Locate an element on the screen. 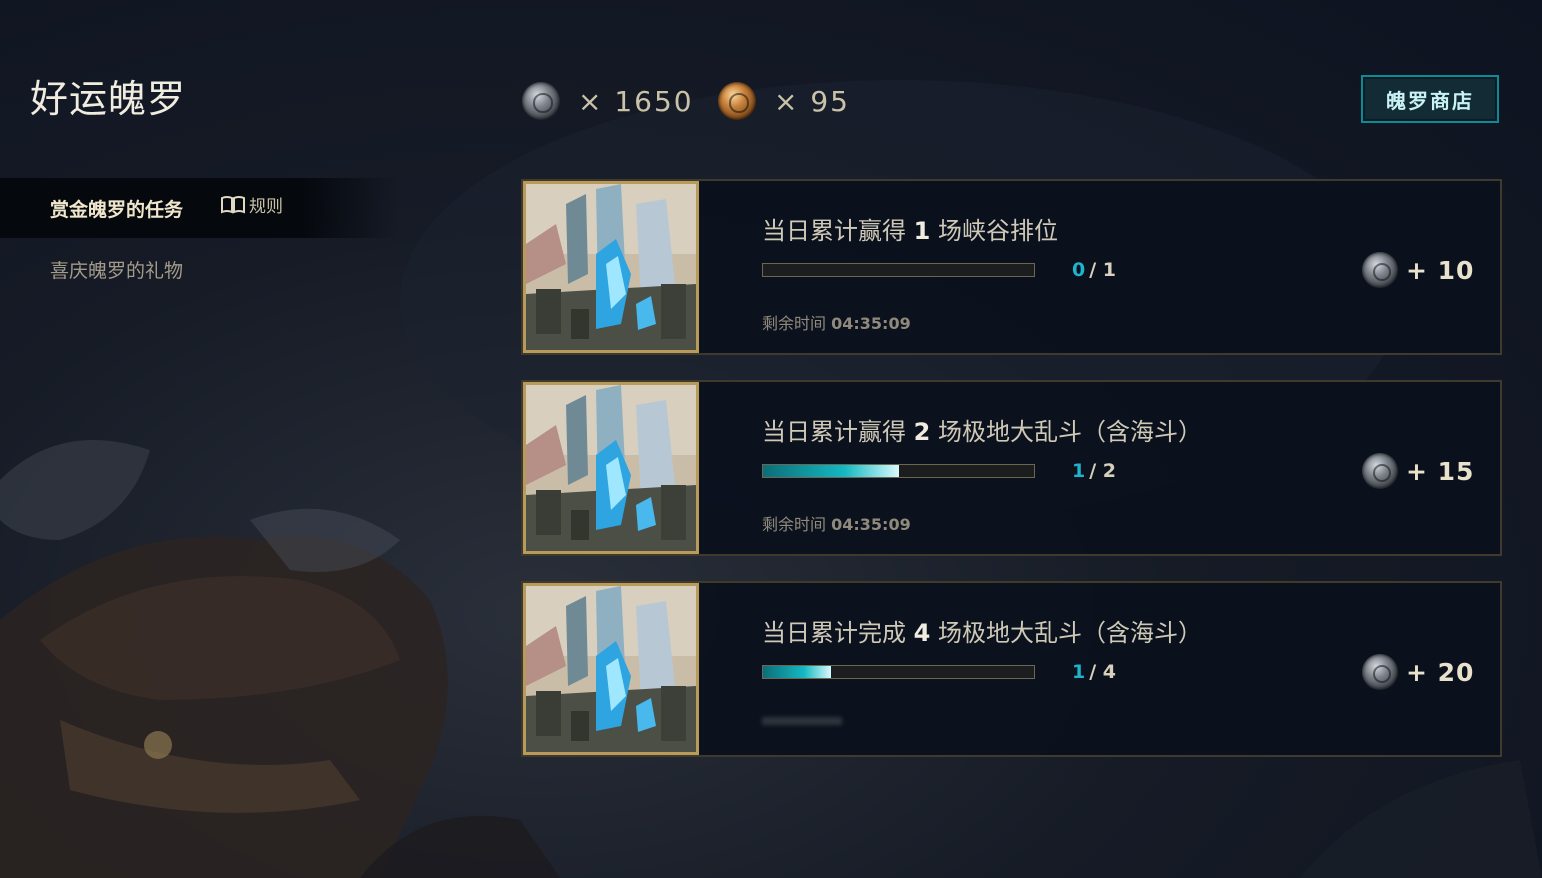 The width and height of the screenshot is (1542, 878). sidebar-item-label: 赏金魄罗的任务 is located at coordinates (117, 210).